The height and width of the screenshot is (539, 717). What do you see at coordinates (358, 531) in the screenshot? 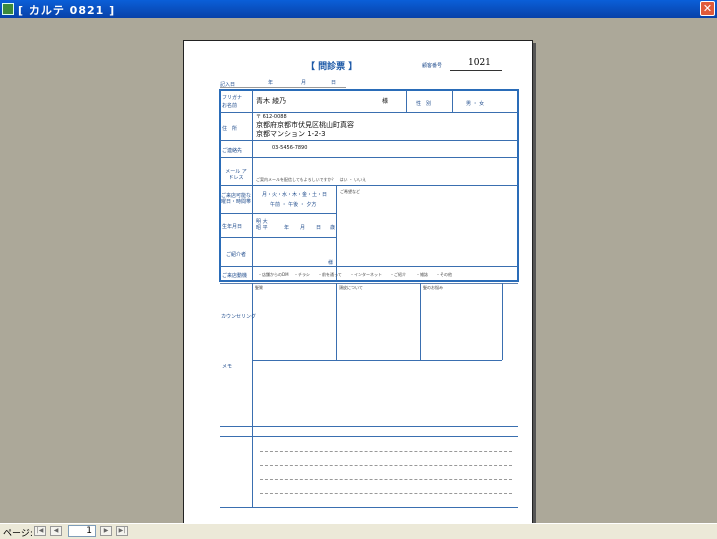
I see `statusbar: ページ: |◀ ◀ 1 ▶ ▶|` at bounding box center [358, 531].